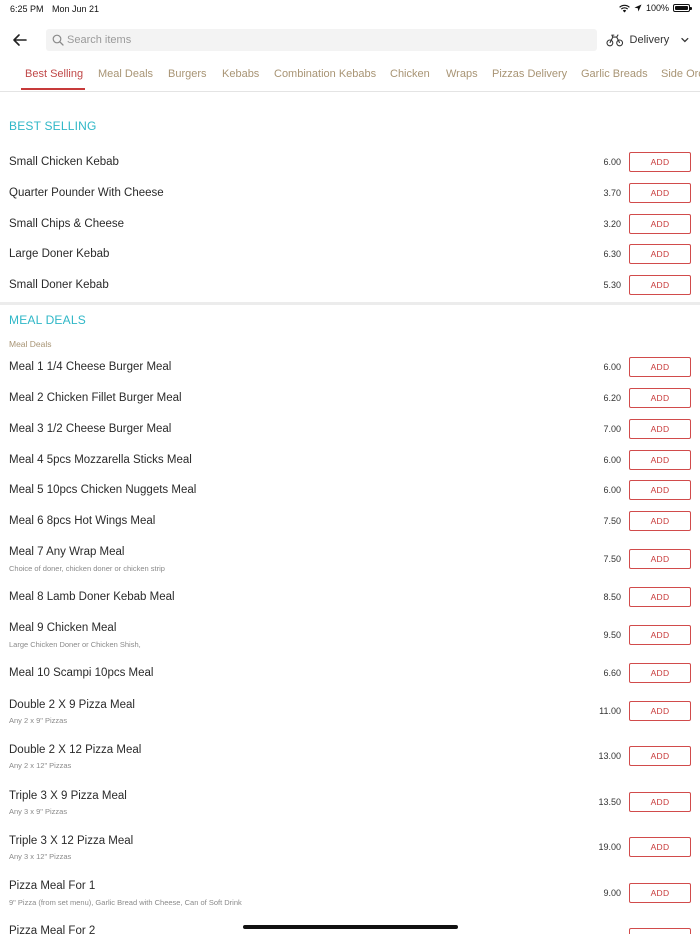 The height and width of the screenshot is (934, 700). I want to click on item-price: 3.20, so click(612, 224).